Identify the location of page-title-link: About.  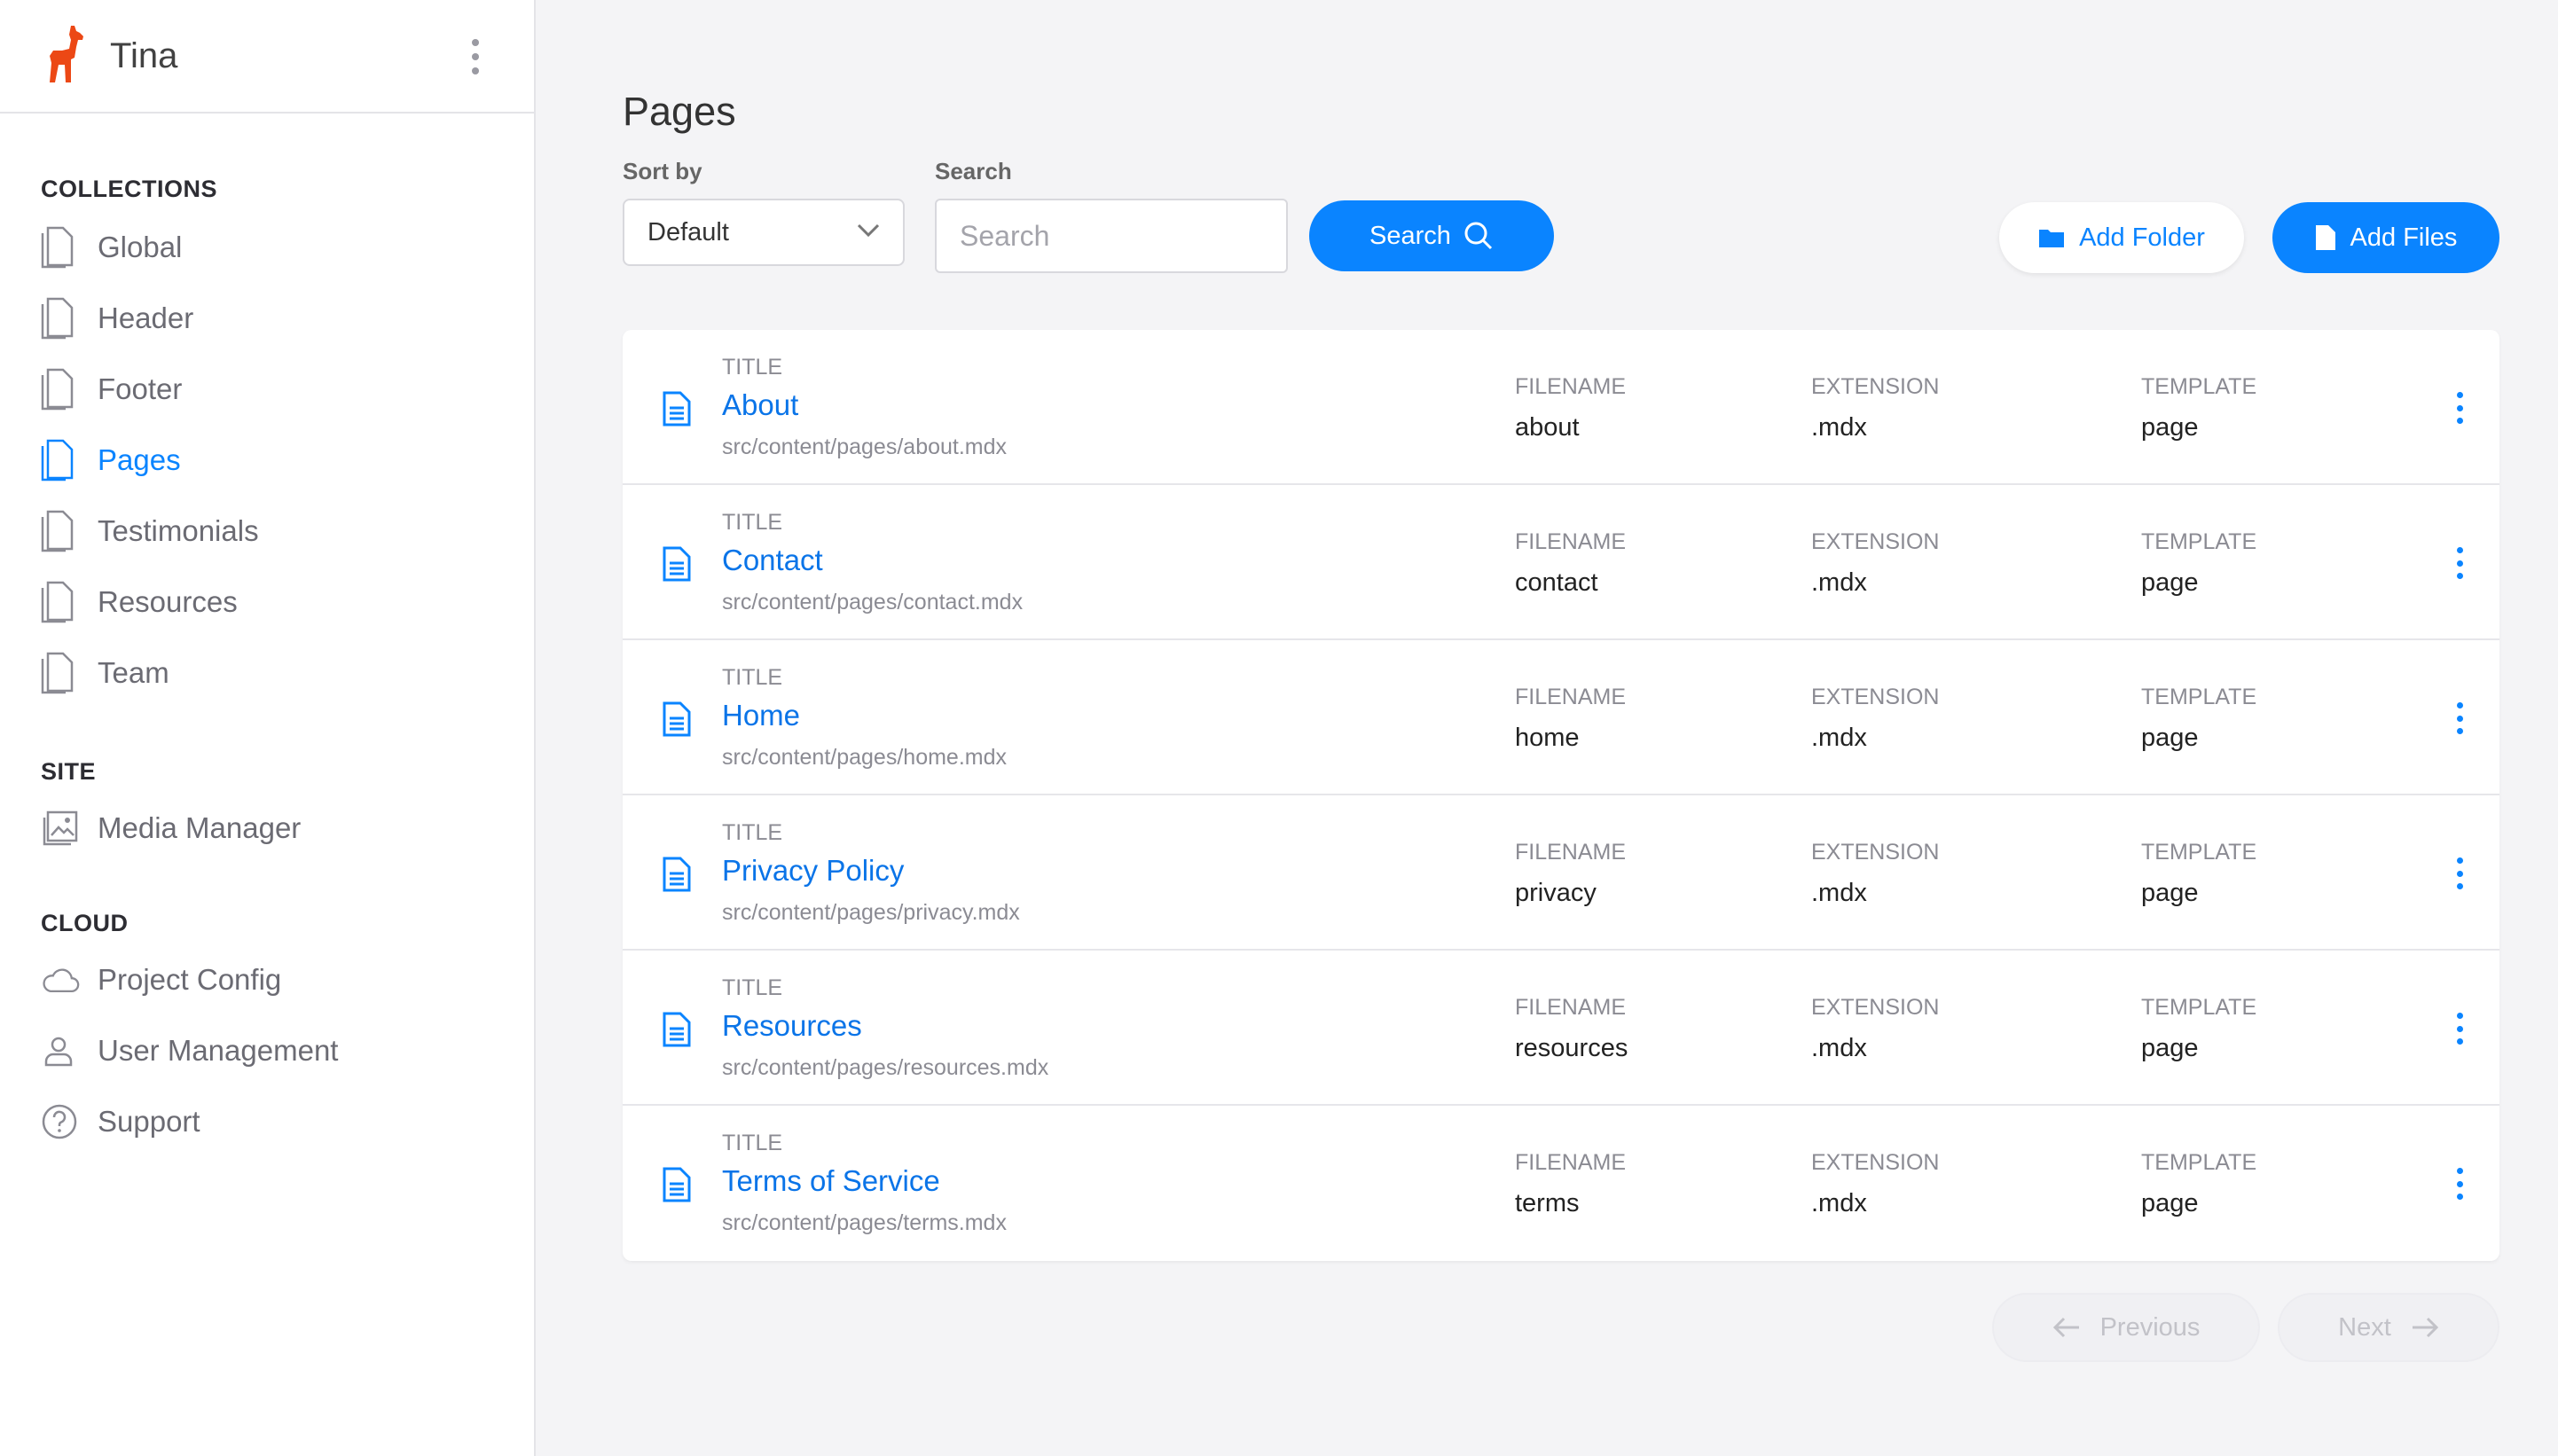
(760, 405).